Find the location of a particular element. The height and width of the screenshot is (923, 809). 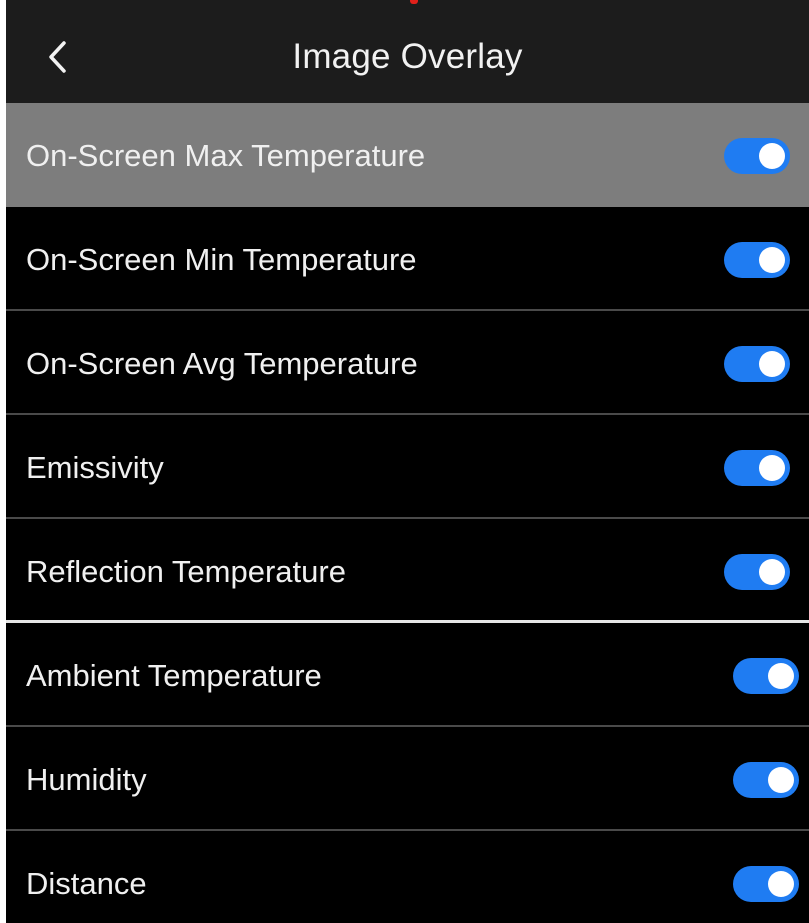

max-temperature-toggle is located at coordinates (757, 156).